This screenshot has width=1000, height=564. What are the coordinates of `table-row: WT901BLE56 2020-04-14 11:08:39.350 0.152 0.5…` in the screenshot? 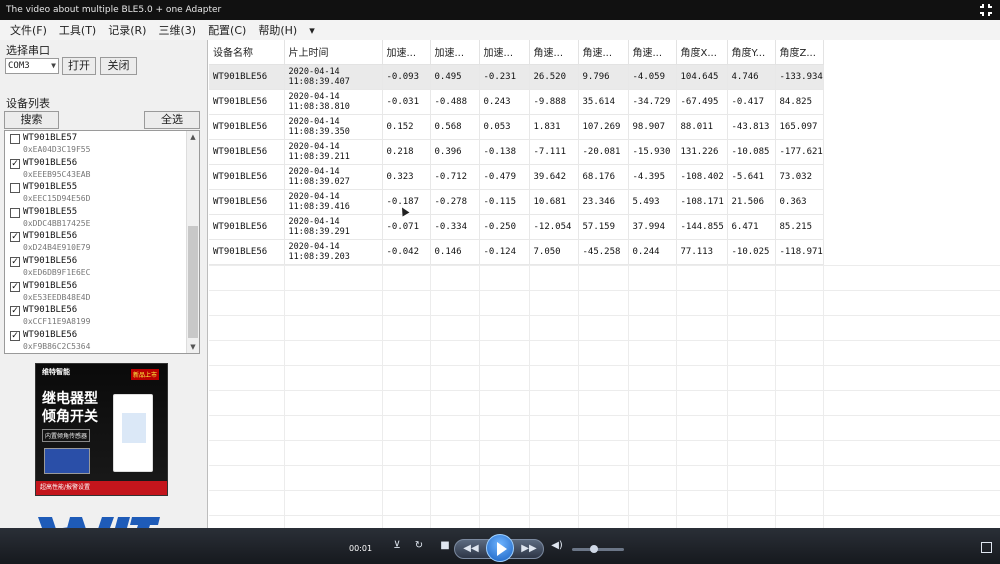 It's located at (516, 127).